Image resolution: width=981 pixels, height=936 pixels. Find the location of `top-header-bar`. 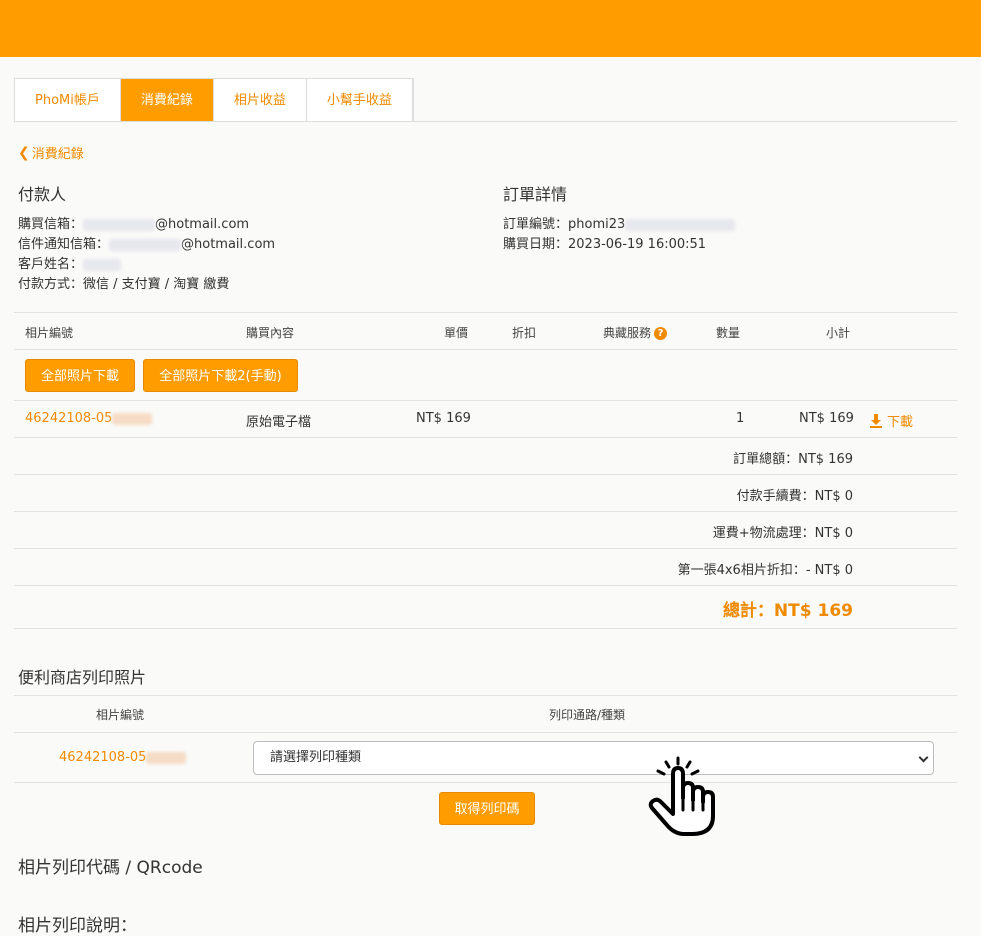

top-header-bar is located at coordinates (490, 28).